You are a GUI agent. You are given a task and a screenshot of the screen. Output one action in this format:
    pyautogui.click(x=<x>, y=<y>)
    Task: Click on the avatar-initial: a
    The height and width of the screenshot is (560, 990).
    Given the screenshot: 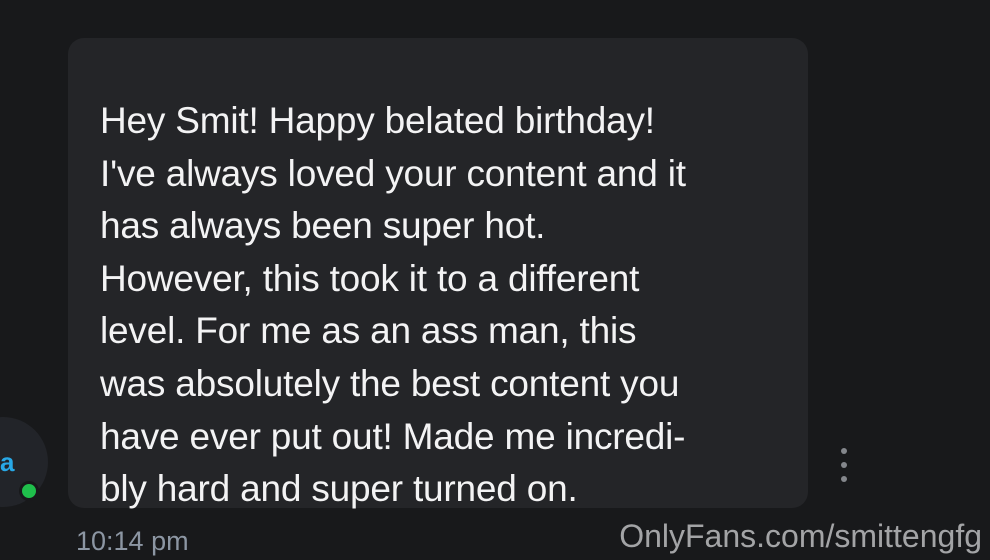 What is the action you would take?
    pyautogui.click(x=7, y=462)
    